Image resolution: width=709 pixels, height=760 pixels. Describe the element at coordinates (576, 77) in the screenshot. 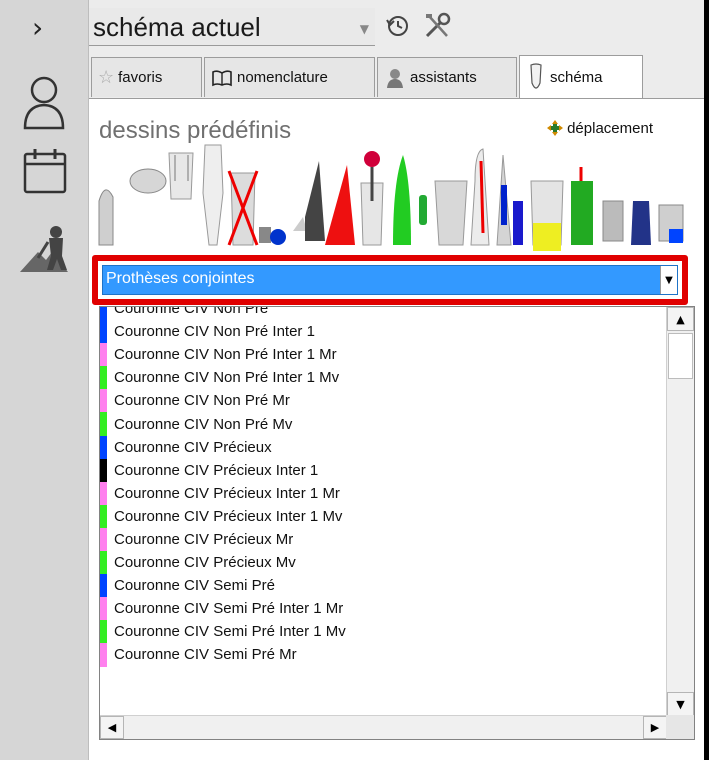

I see `tab-label: schéma` at that location.